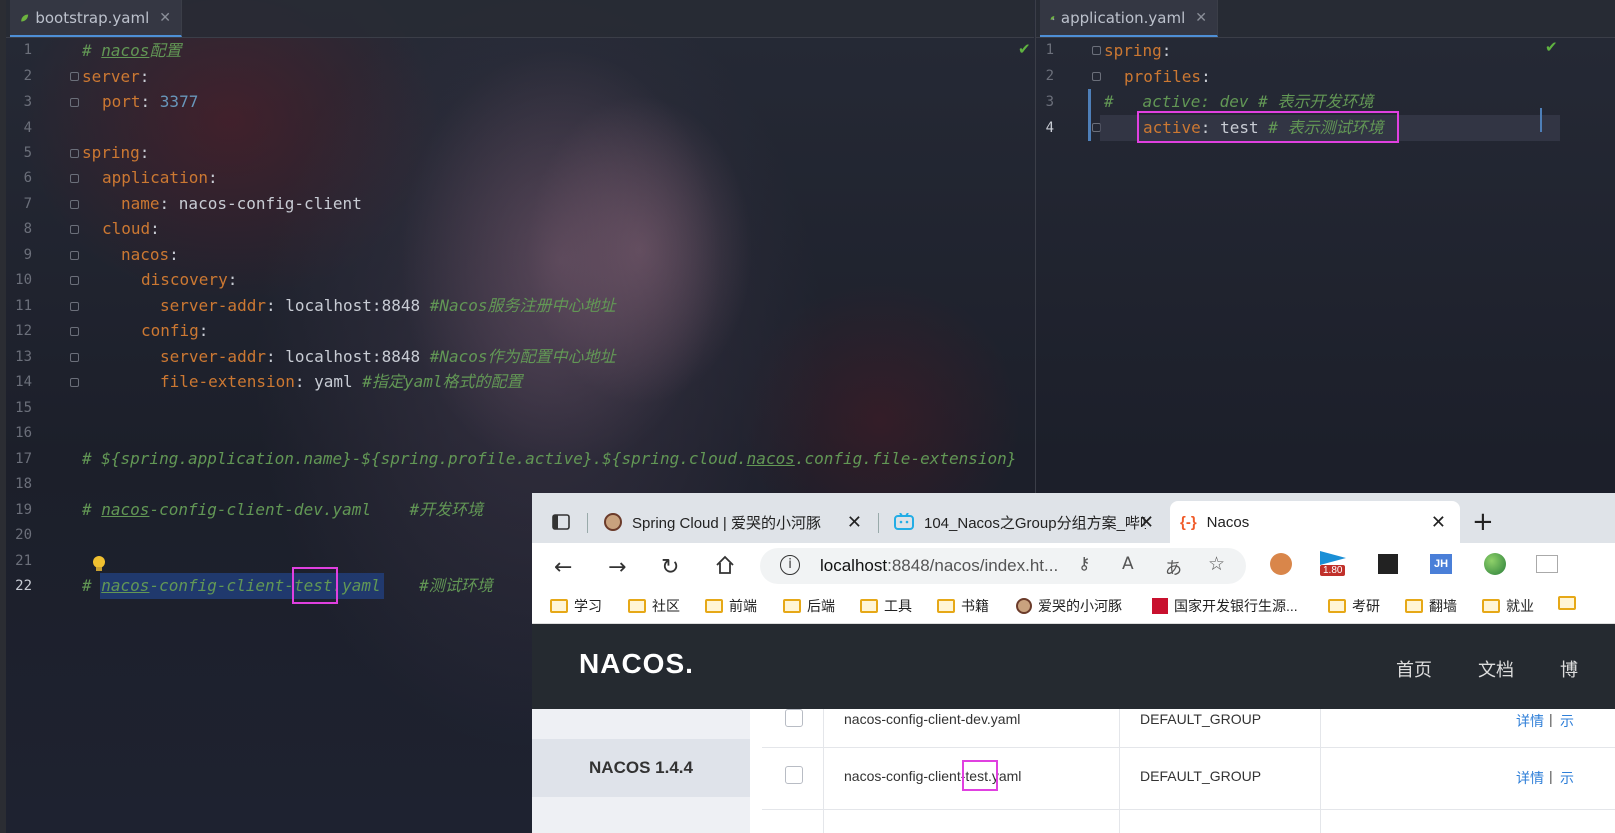 This screenshot has width=1615, height=833. I want to click on bookmark-folder: 后端, so click(809, 606).